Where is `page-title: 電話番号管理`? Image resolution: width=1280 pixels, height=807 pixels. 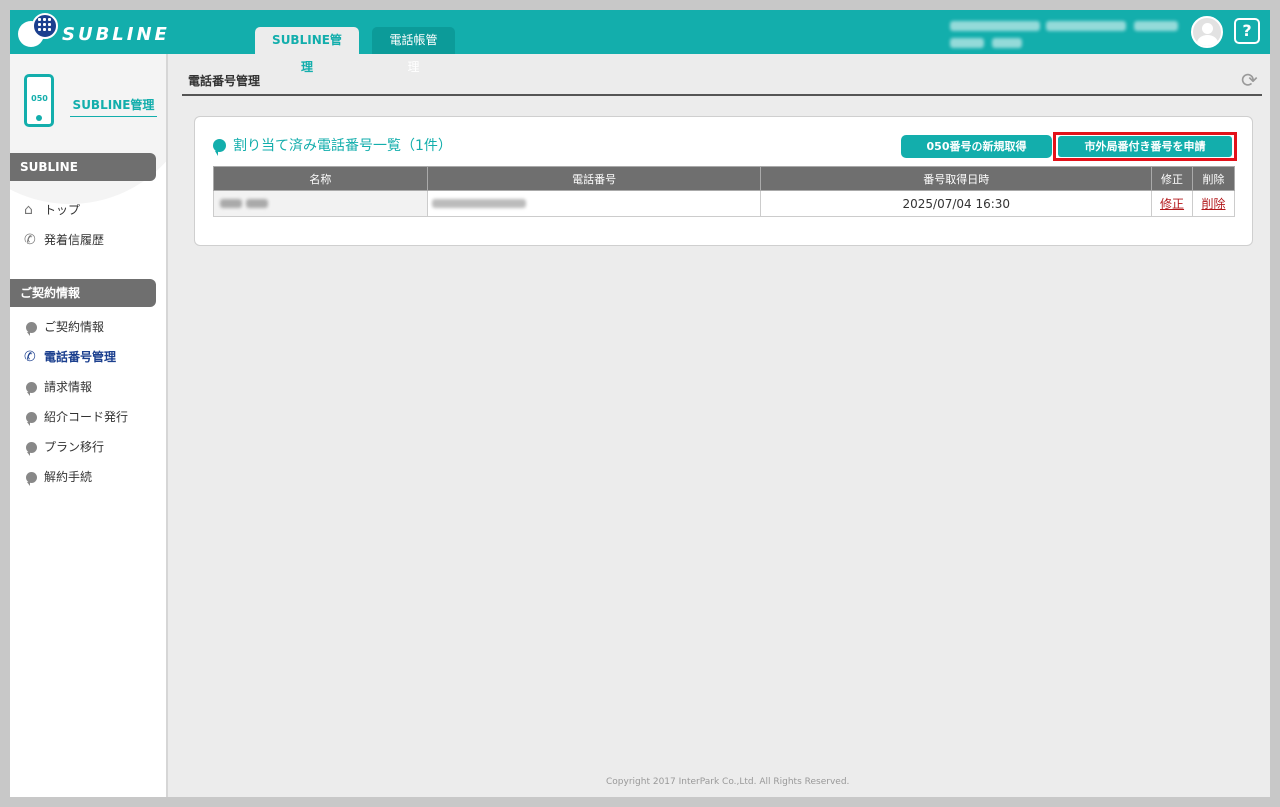 page-title: 電話番号管理 is located at coordinates (224, 81).